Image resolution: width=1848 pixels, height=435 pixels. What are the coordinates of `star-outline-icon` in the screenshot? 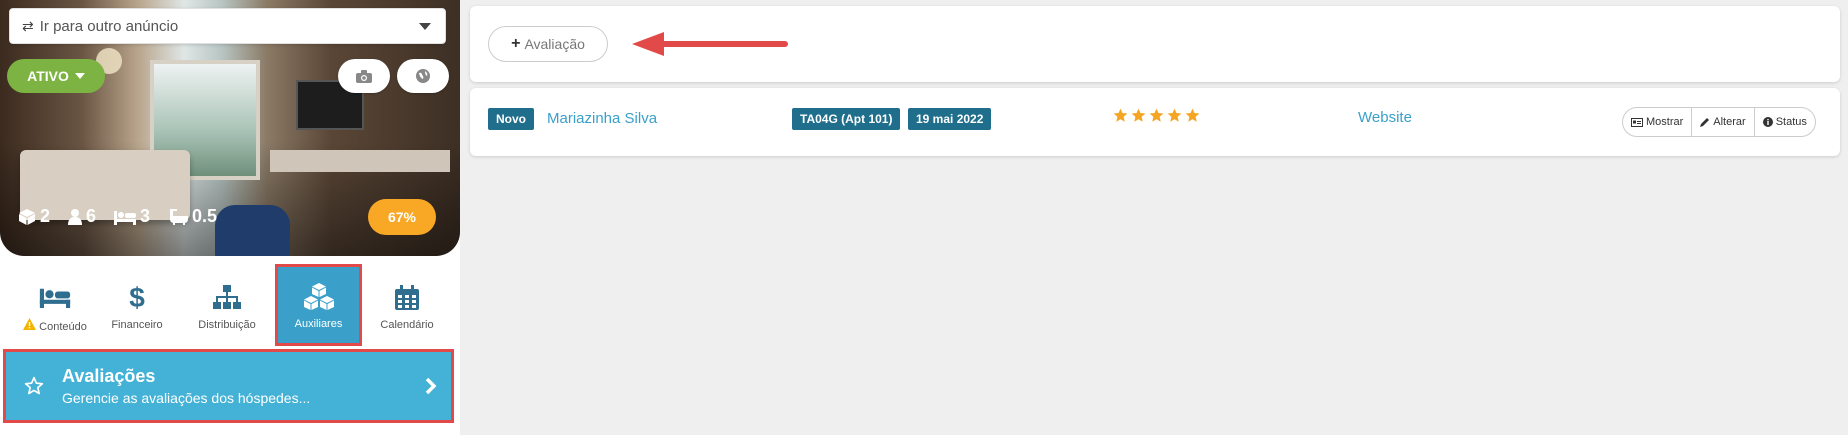 It's located at (34, 385).